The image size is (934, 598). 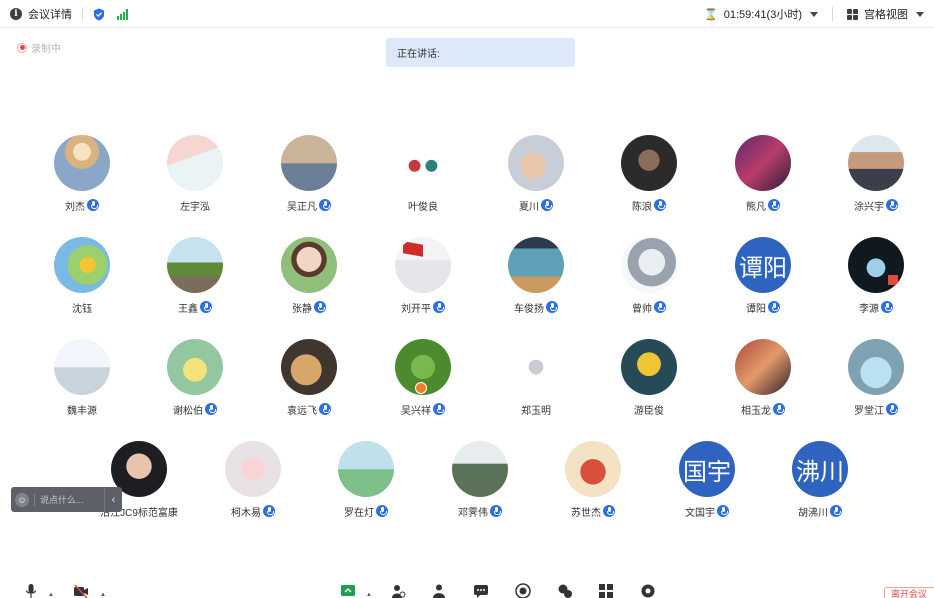 I want to click on participant-tile: 沈钰, so click(x=82, y=276).